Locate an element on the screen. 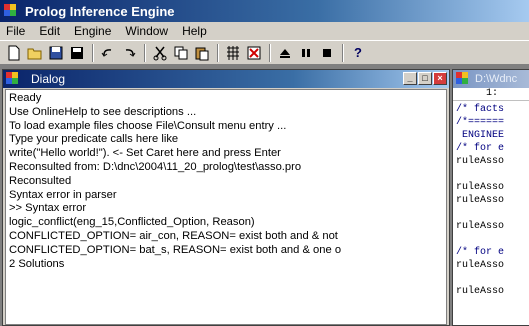  dialog-window-controls: _ □ × is located at coordinates (424, 78).